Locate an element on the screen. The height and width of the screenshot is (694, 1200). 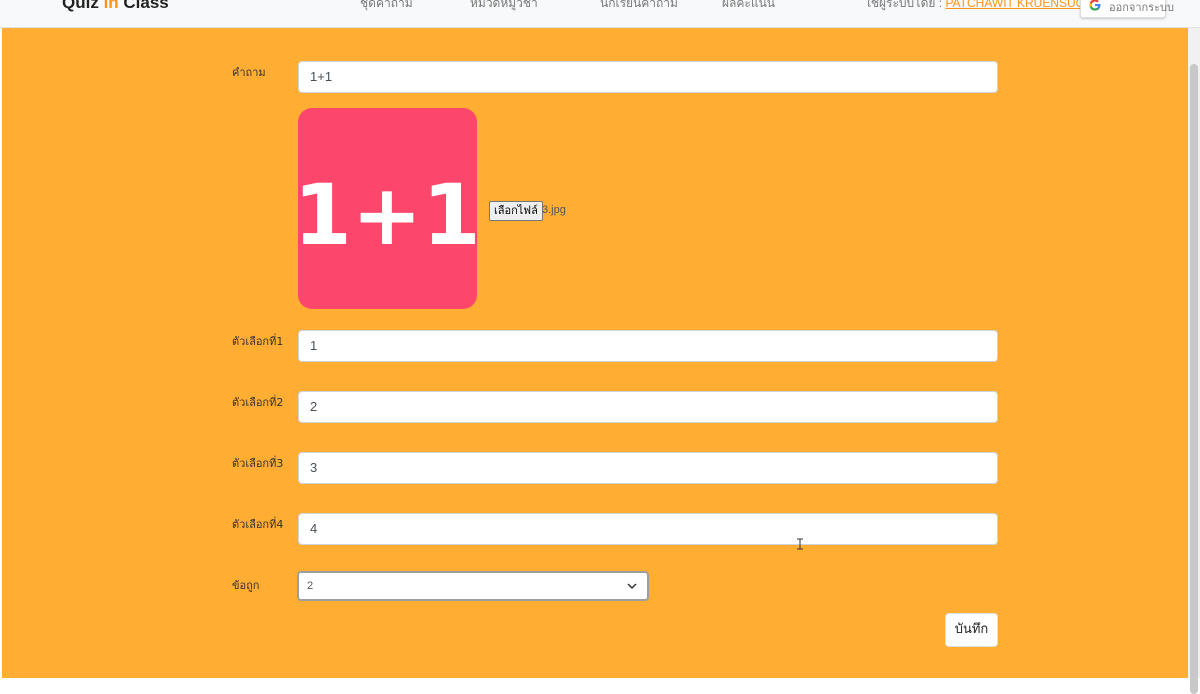
question-input: 1+1 is located at coordinates (648, 77).